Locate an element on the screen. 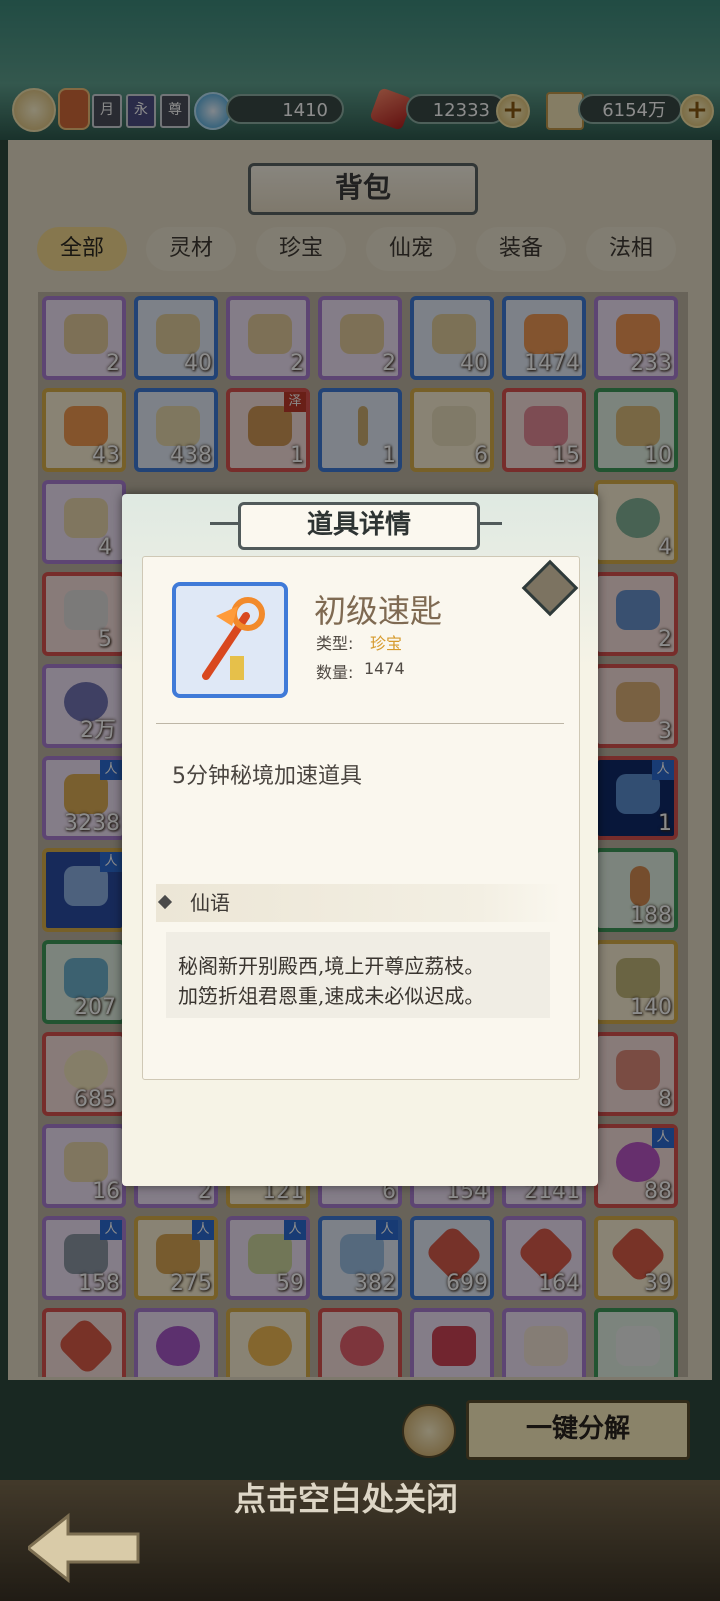 The image size is (720, 1601). item-name: 初级速匙 is located at coordinates (378, 611).